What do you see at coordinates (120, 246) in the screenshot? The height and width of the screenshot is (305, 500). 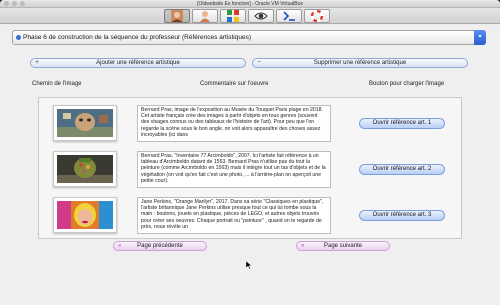 I see `back-arrow-icon: «` at bounding box center [120, 246].